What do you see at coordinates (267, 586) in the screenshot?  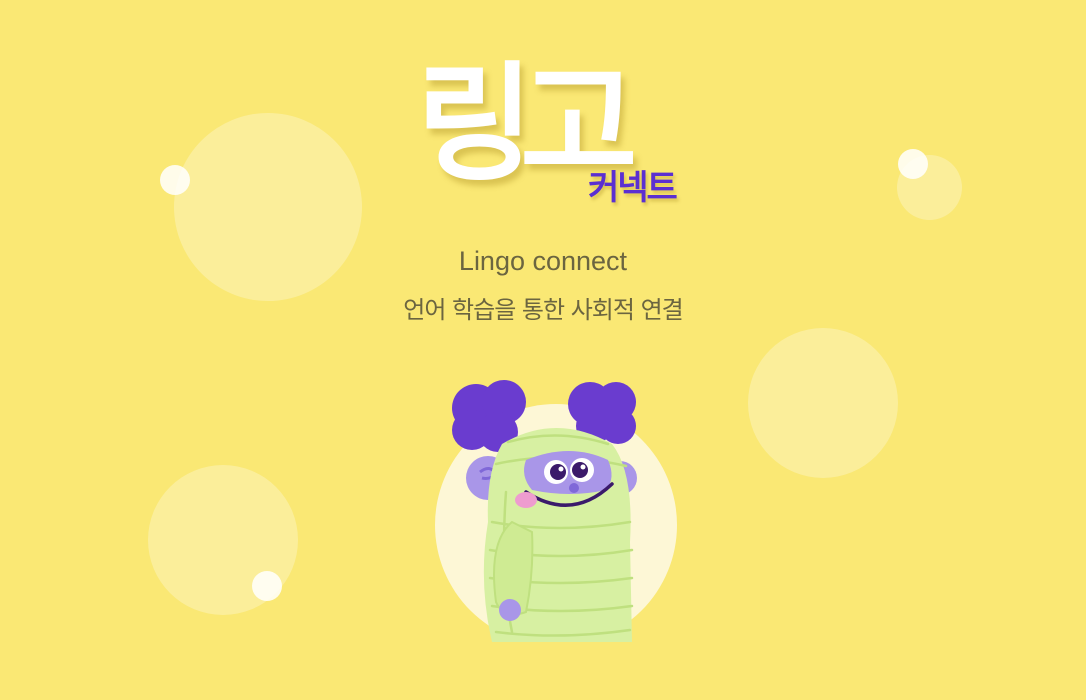 I see `decor-dot-left-bottom` at bounding box center [267, 586].